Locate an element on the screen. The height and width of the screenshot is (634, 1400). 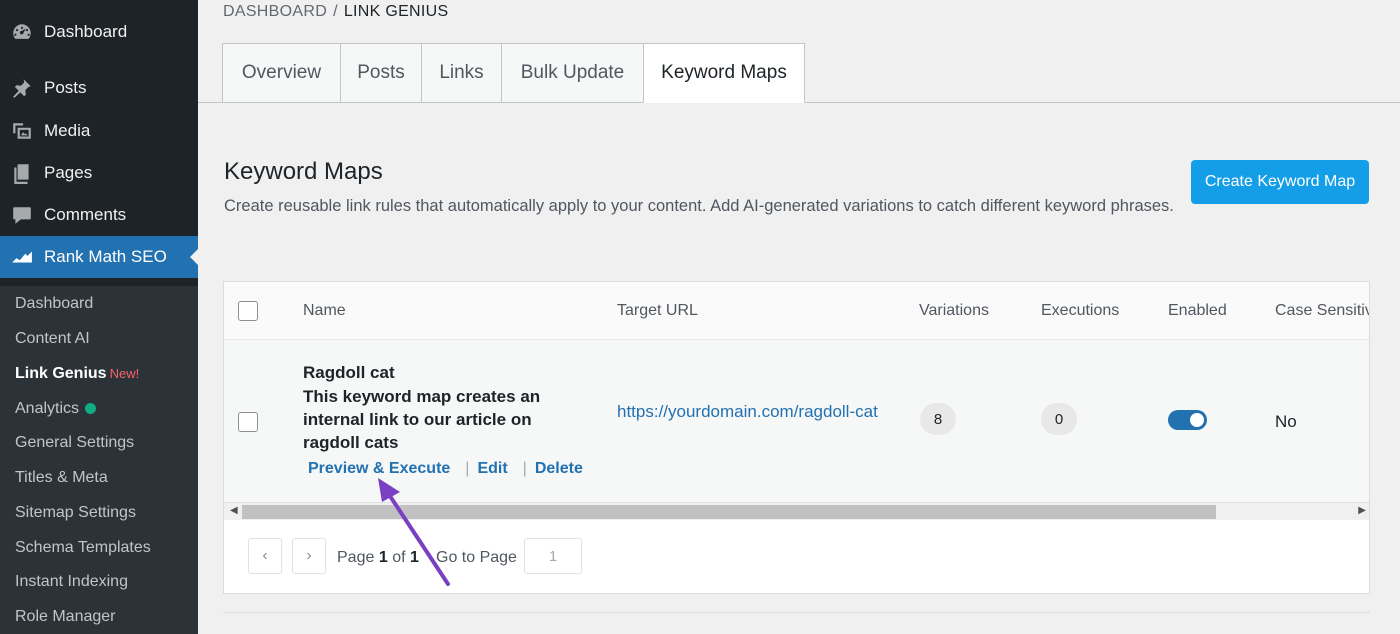
menu-comments: Comments is located at coordinates (99, 215).